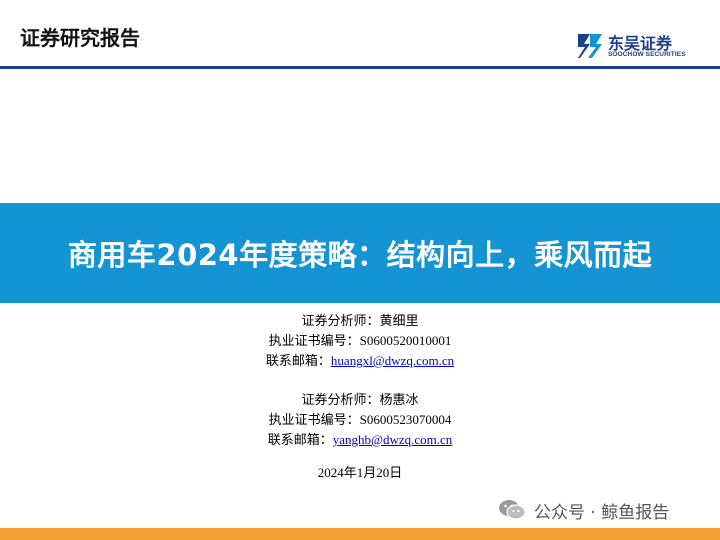 The image size is (720, 540). Describe the element at coordinates (392, 360) in the screenshot. I see `analyst-email-link: huangxl@dwzq.com.cn` at that location.